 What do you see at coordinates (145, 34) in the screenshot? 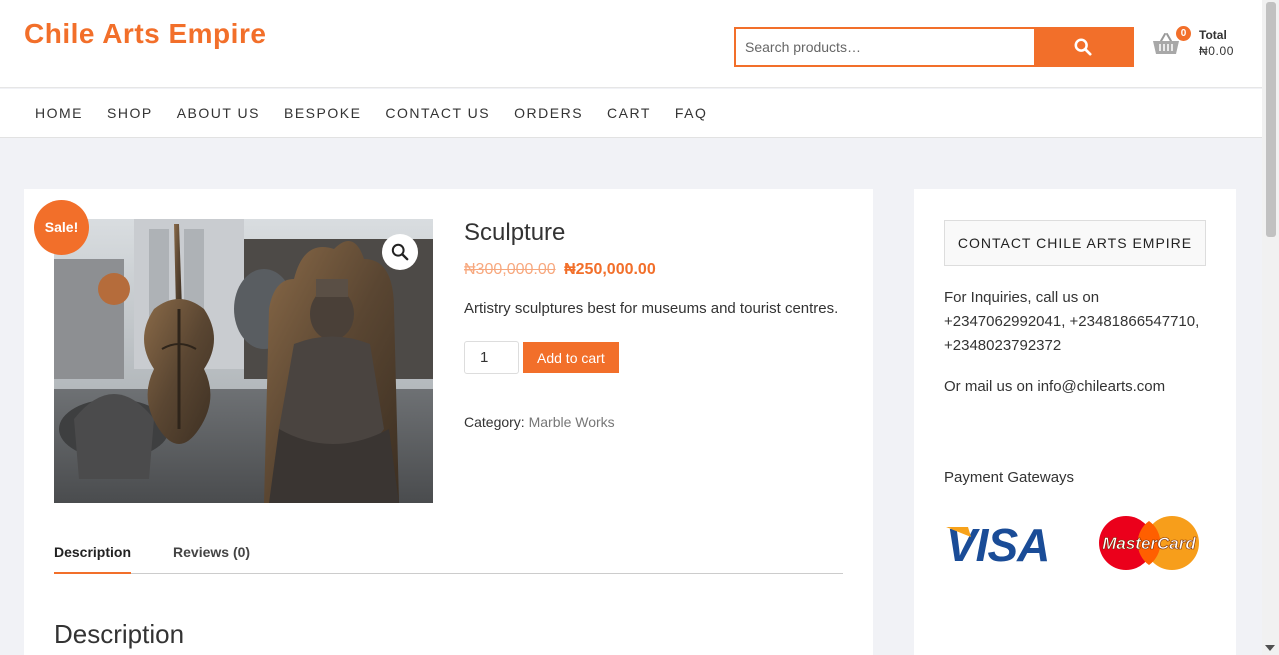
I see `site-logo: Chile Arts Empire` at bounding box center [145, 34].